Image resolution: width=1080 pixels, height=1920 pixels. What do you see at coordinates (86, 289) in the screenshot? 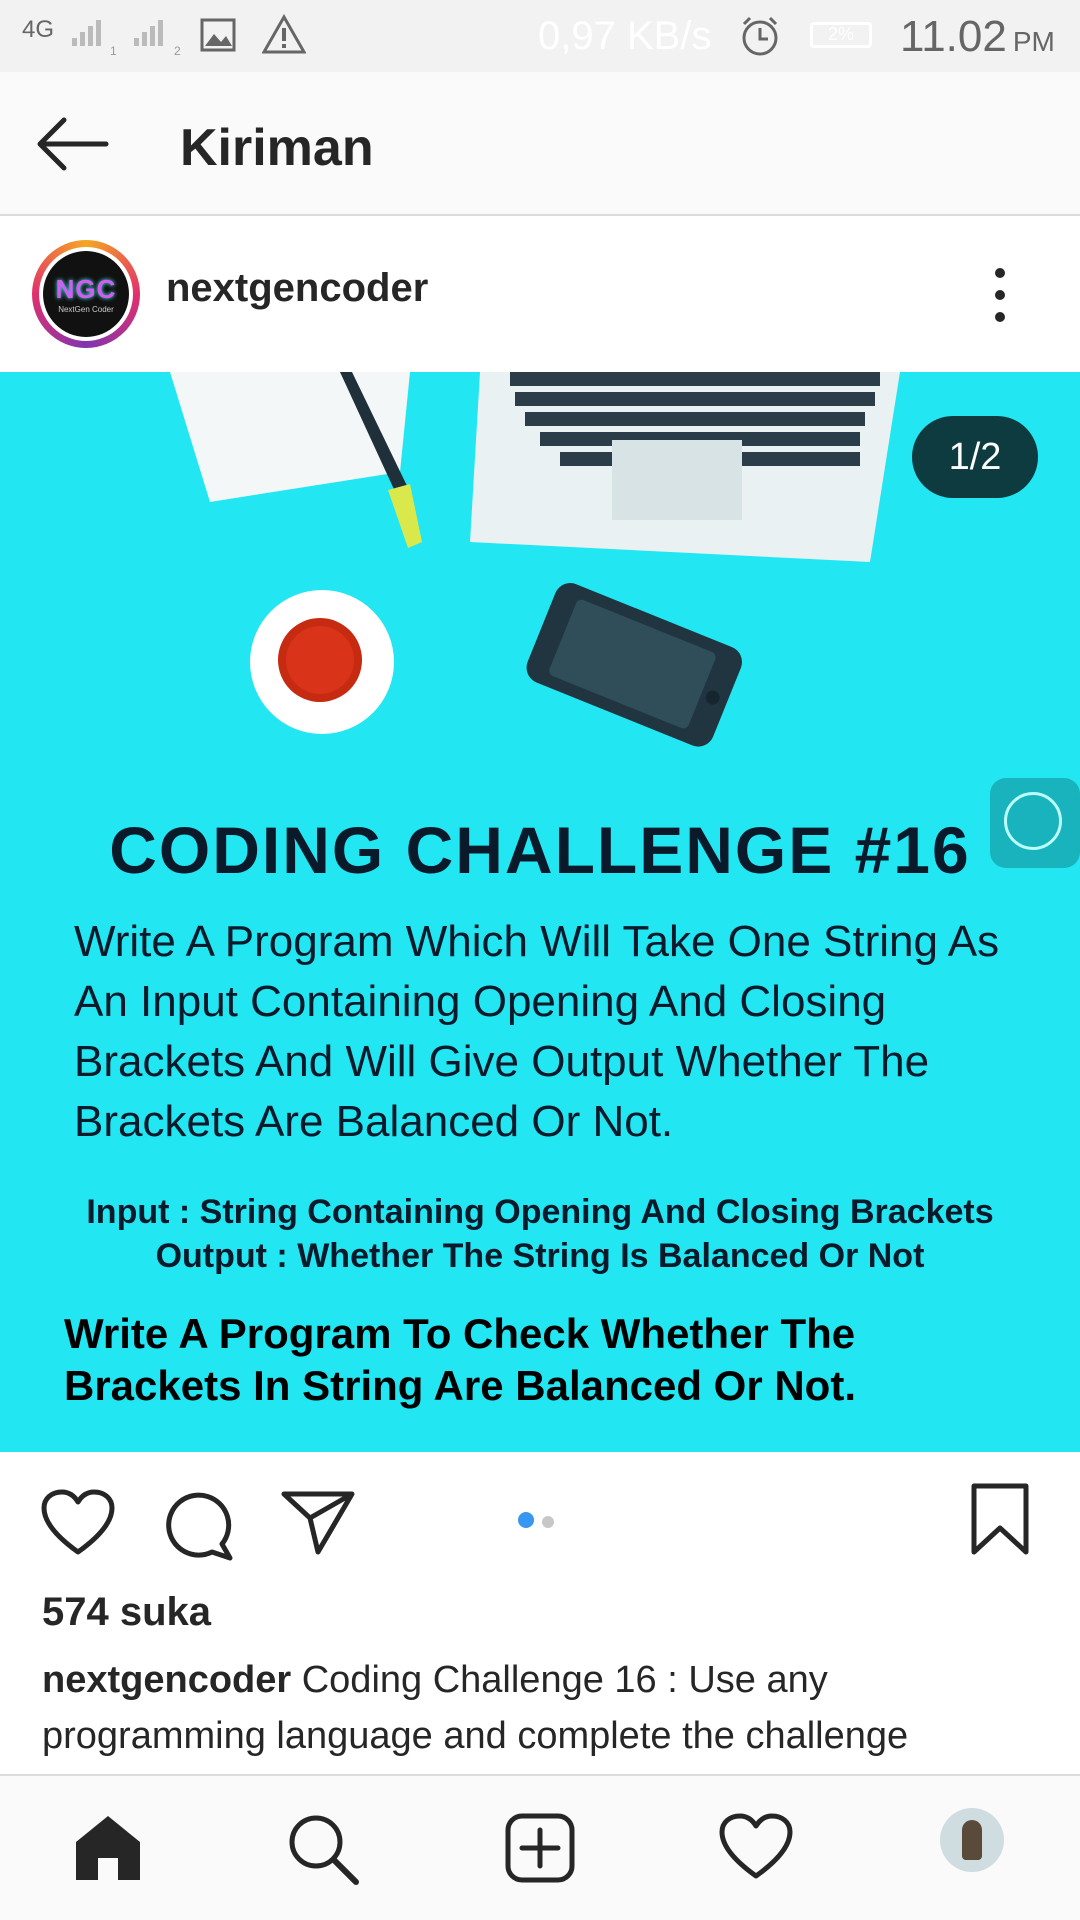
I see `avatar-logo-text: NGC` at bounding box center [86, 289].